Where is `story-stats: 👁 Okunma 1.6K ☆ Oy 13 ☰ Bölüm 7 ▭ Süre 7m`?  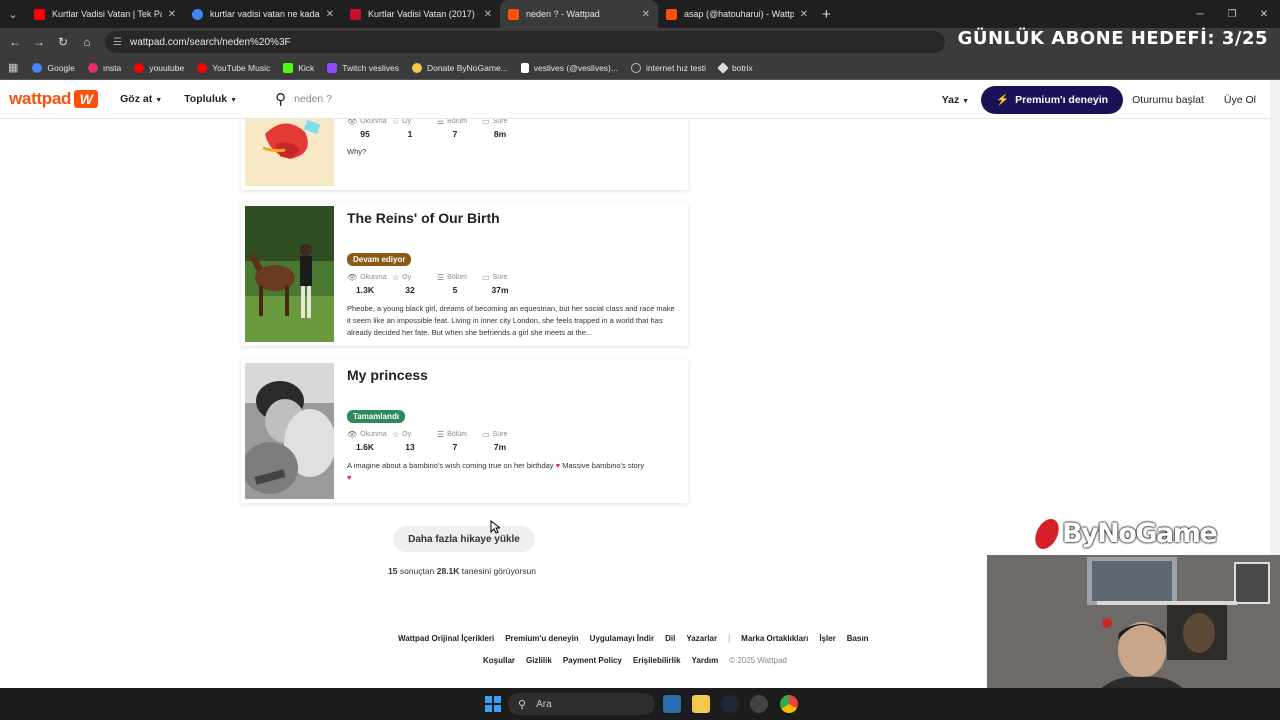 story-stats: 👁 Okunma 1.6K ☆ Oy 13 ☰ Bölüm 7 ▭ Süre 7m is located at coordinates (512, 441).